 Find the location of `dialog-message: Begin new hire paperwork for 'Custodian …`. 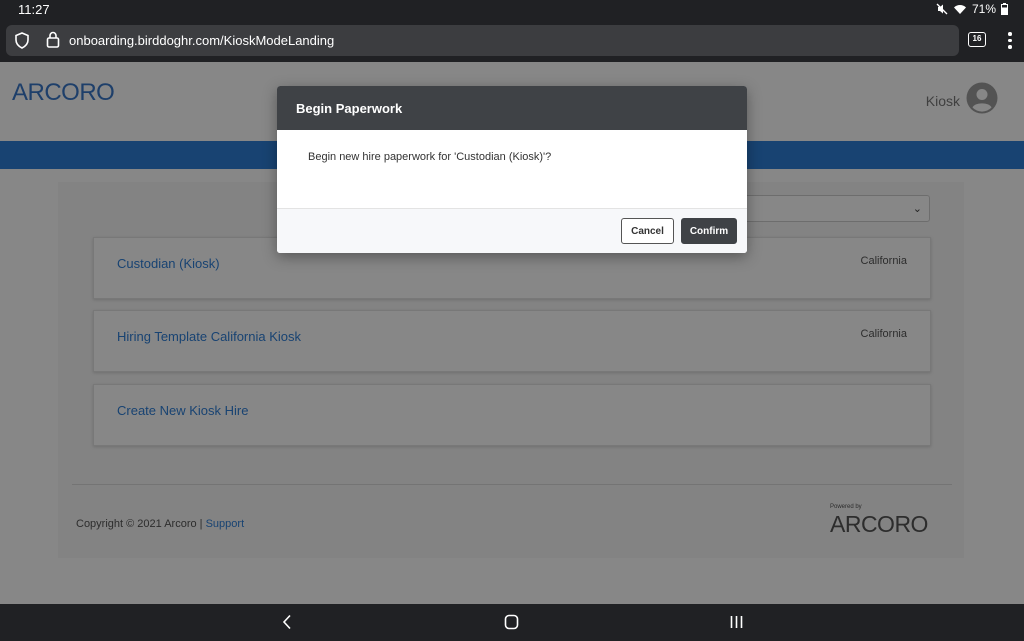

dialog-message: Begin new hire paperwork for 'Custodian … is located at coordinates (430, 157).